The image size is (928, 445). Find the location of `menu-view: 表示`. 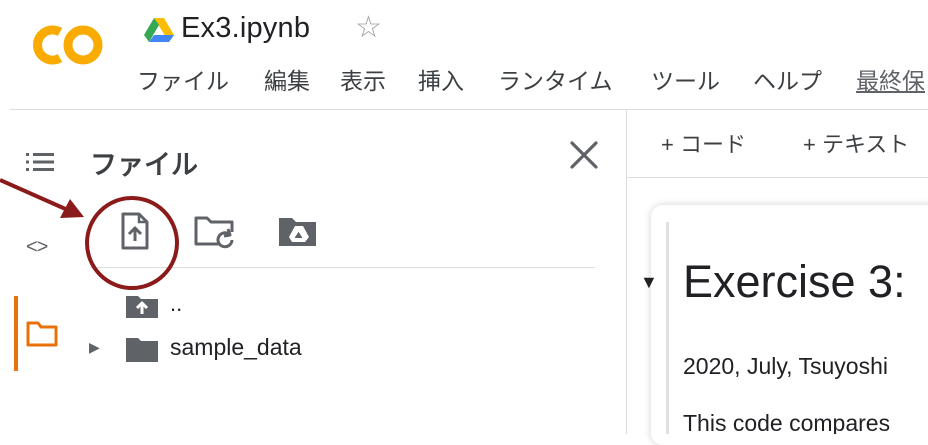

menu-view: 表示 is located at coordinates (363, 79).